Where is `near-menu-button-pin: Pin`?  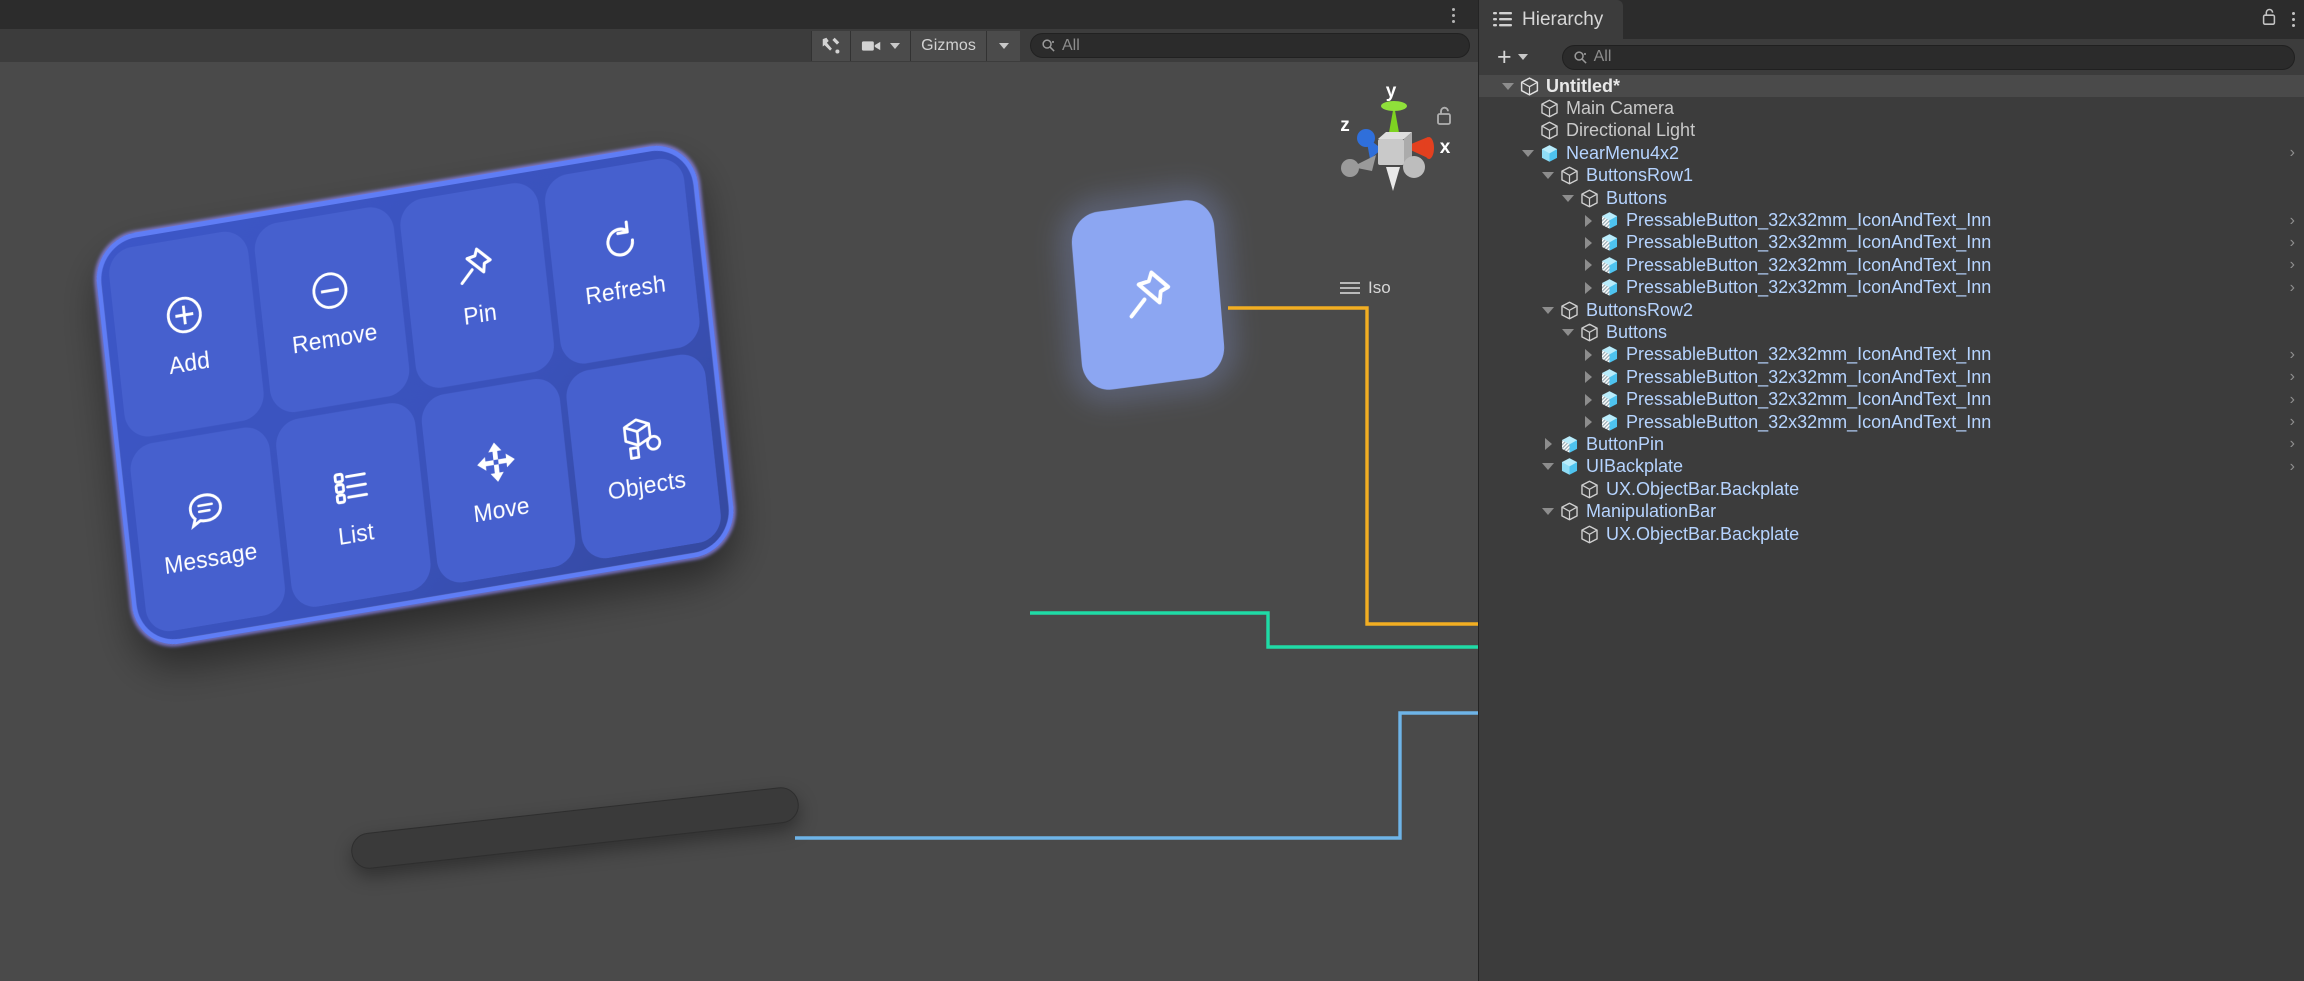
near-menu-button-pin: Pin is located at coordinates (477, 285).